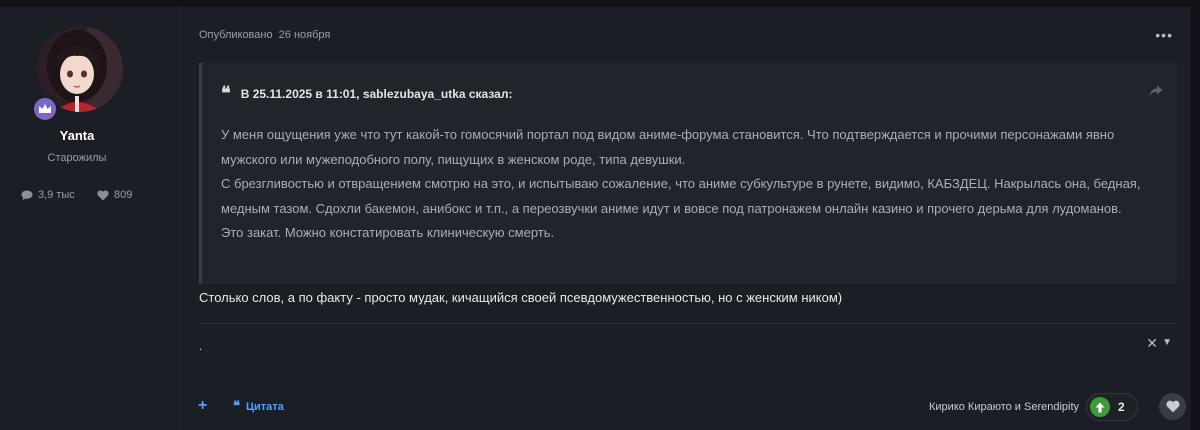 Image resolution: width=1200 pixels, height=430 pixels. I want to click on reputation-count: 809, so click(123, 195).